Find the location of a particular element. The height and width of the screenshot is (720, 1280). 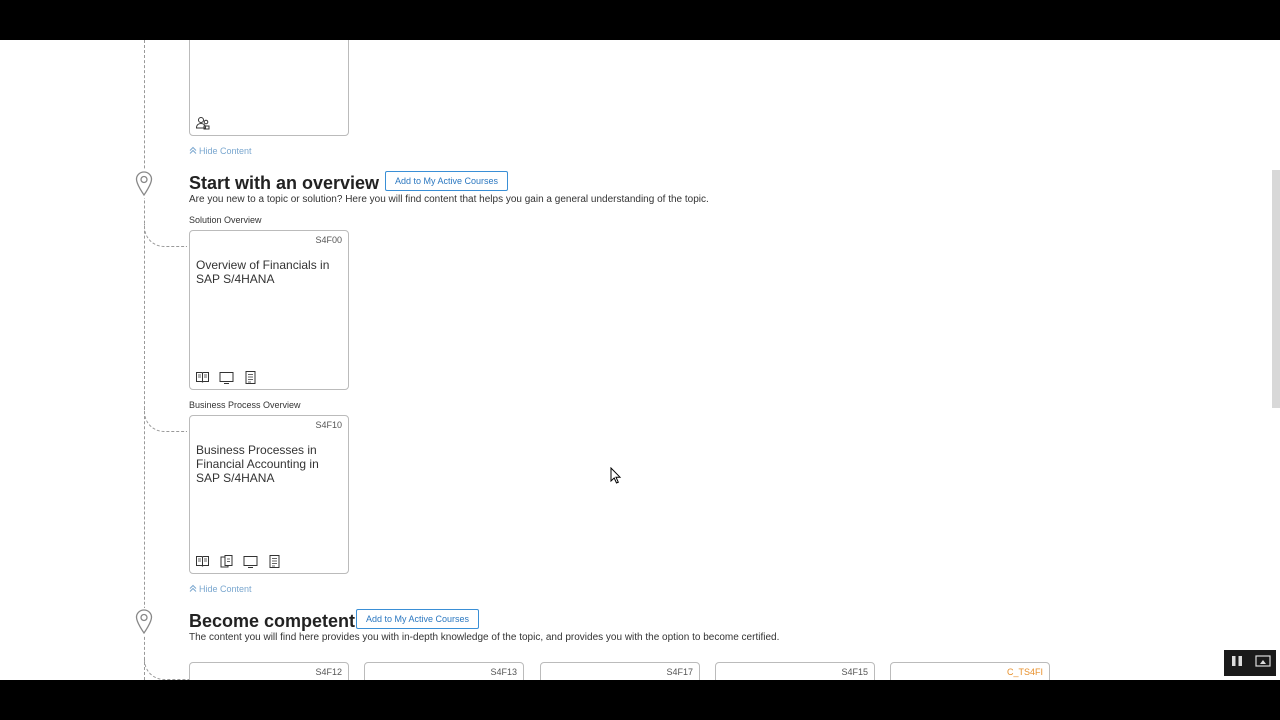

section-title-overview: Start with an overview is located at coordinates (284, 183).